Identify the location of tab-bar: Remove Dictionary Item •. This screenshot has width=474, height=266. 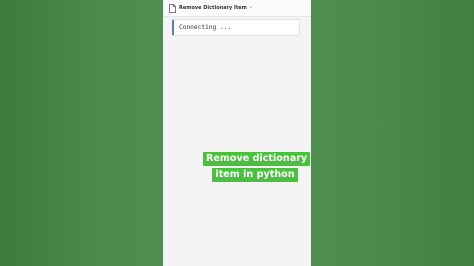
(237, 8).